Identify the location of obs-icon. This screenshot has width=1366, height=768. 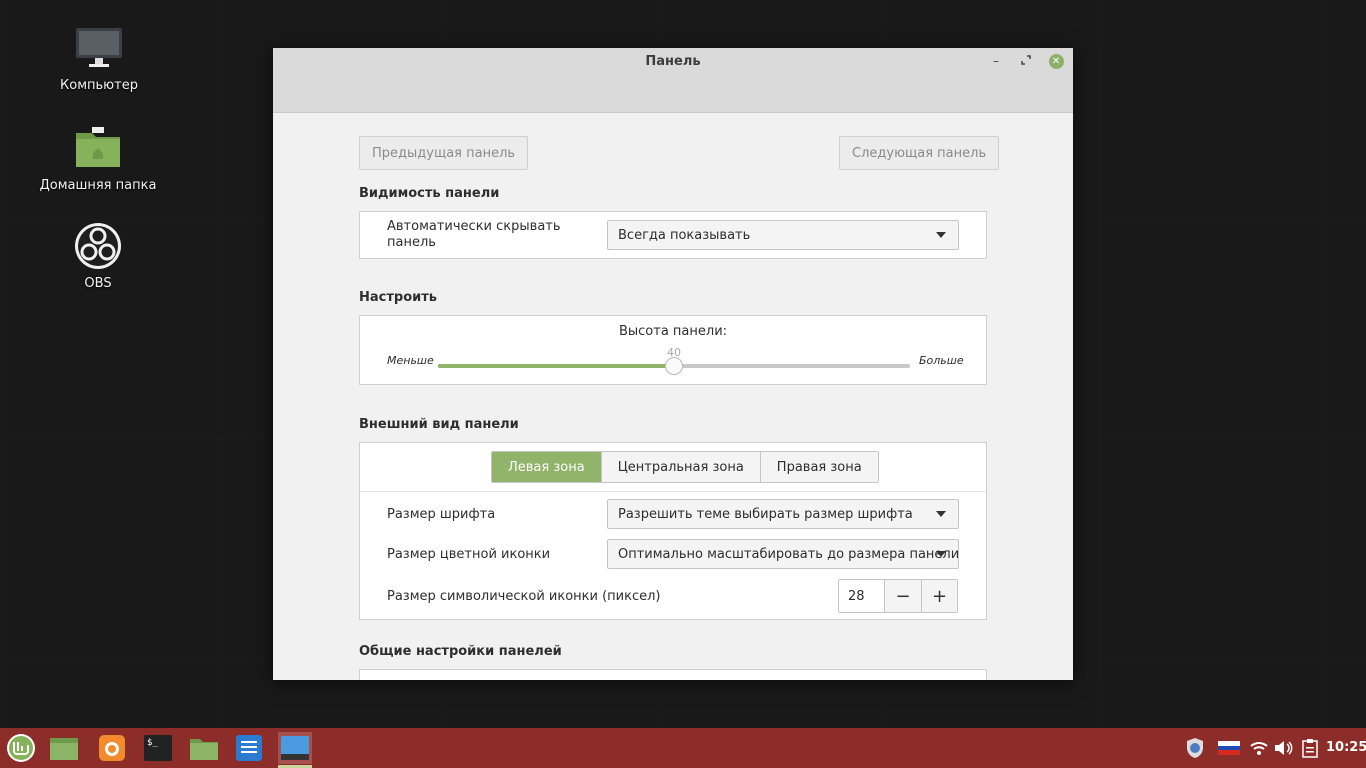
(98, 246).